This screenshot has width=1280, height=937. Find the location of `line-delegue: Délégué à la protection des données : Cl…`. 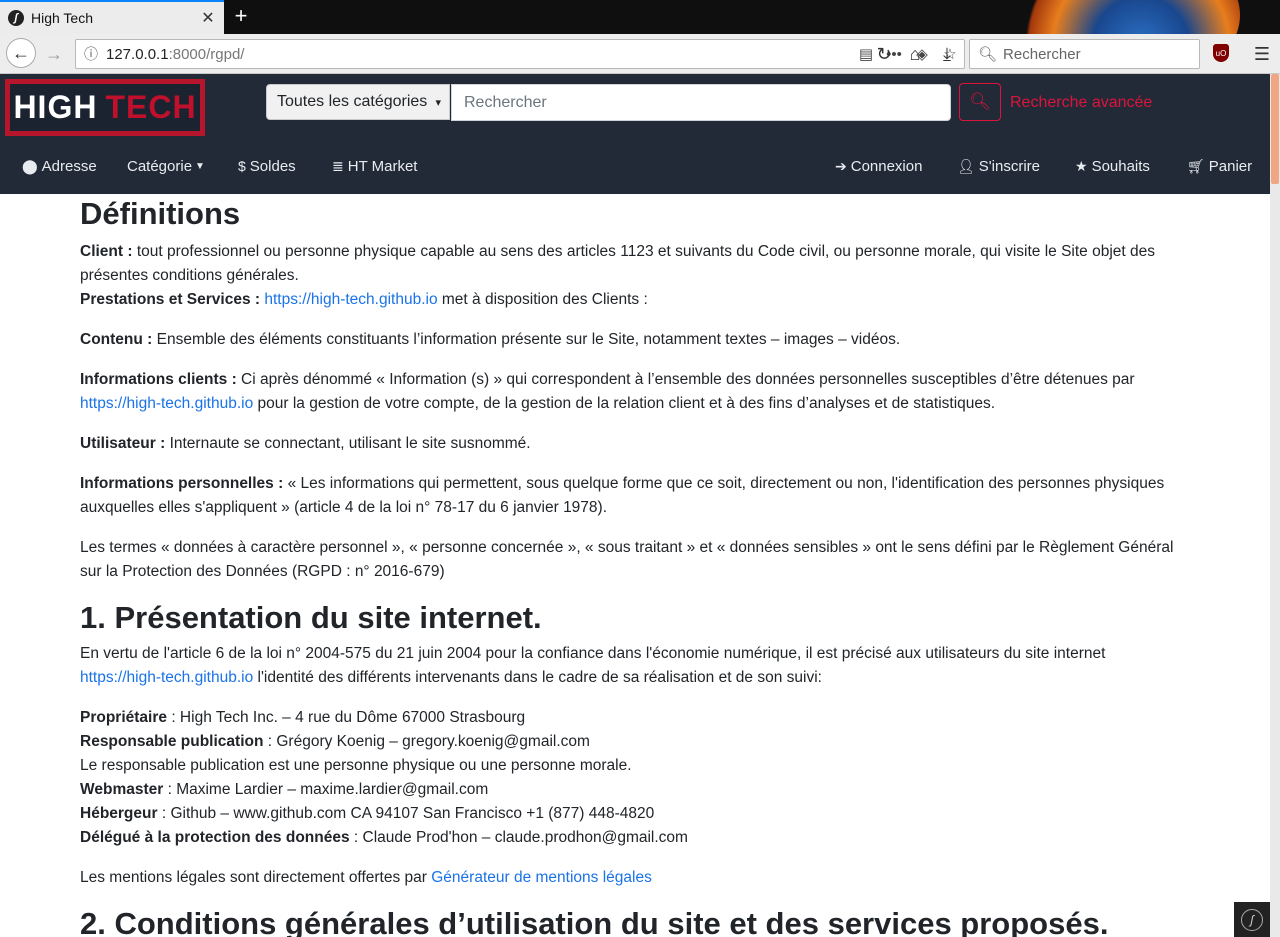

line-delegue: Délégué à la protection des données : Cl… is located at coordinates (635, 838).